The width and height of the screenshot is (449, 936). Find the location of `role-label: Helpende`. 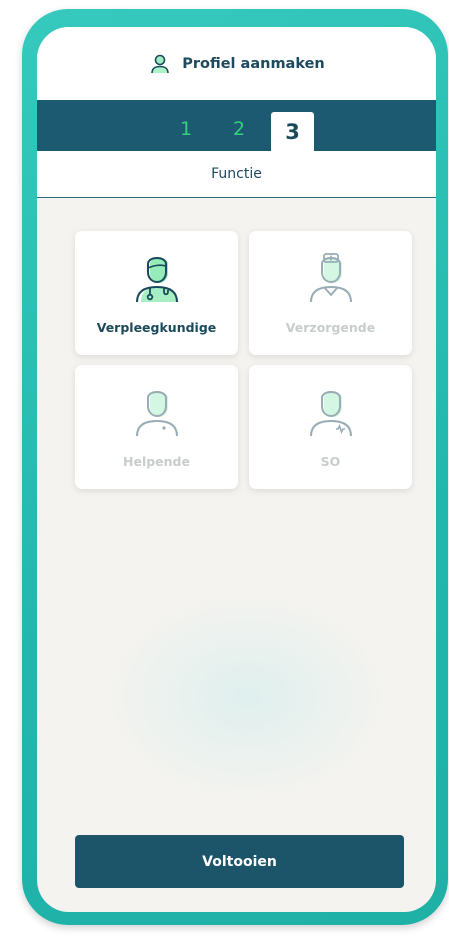

role-label: Helpende is located at coordinates (156, 461).